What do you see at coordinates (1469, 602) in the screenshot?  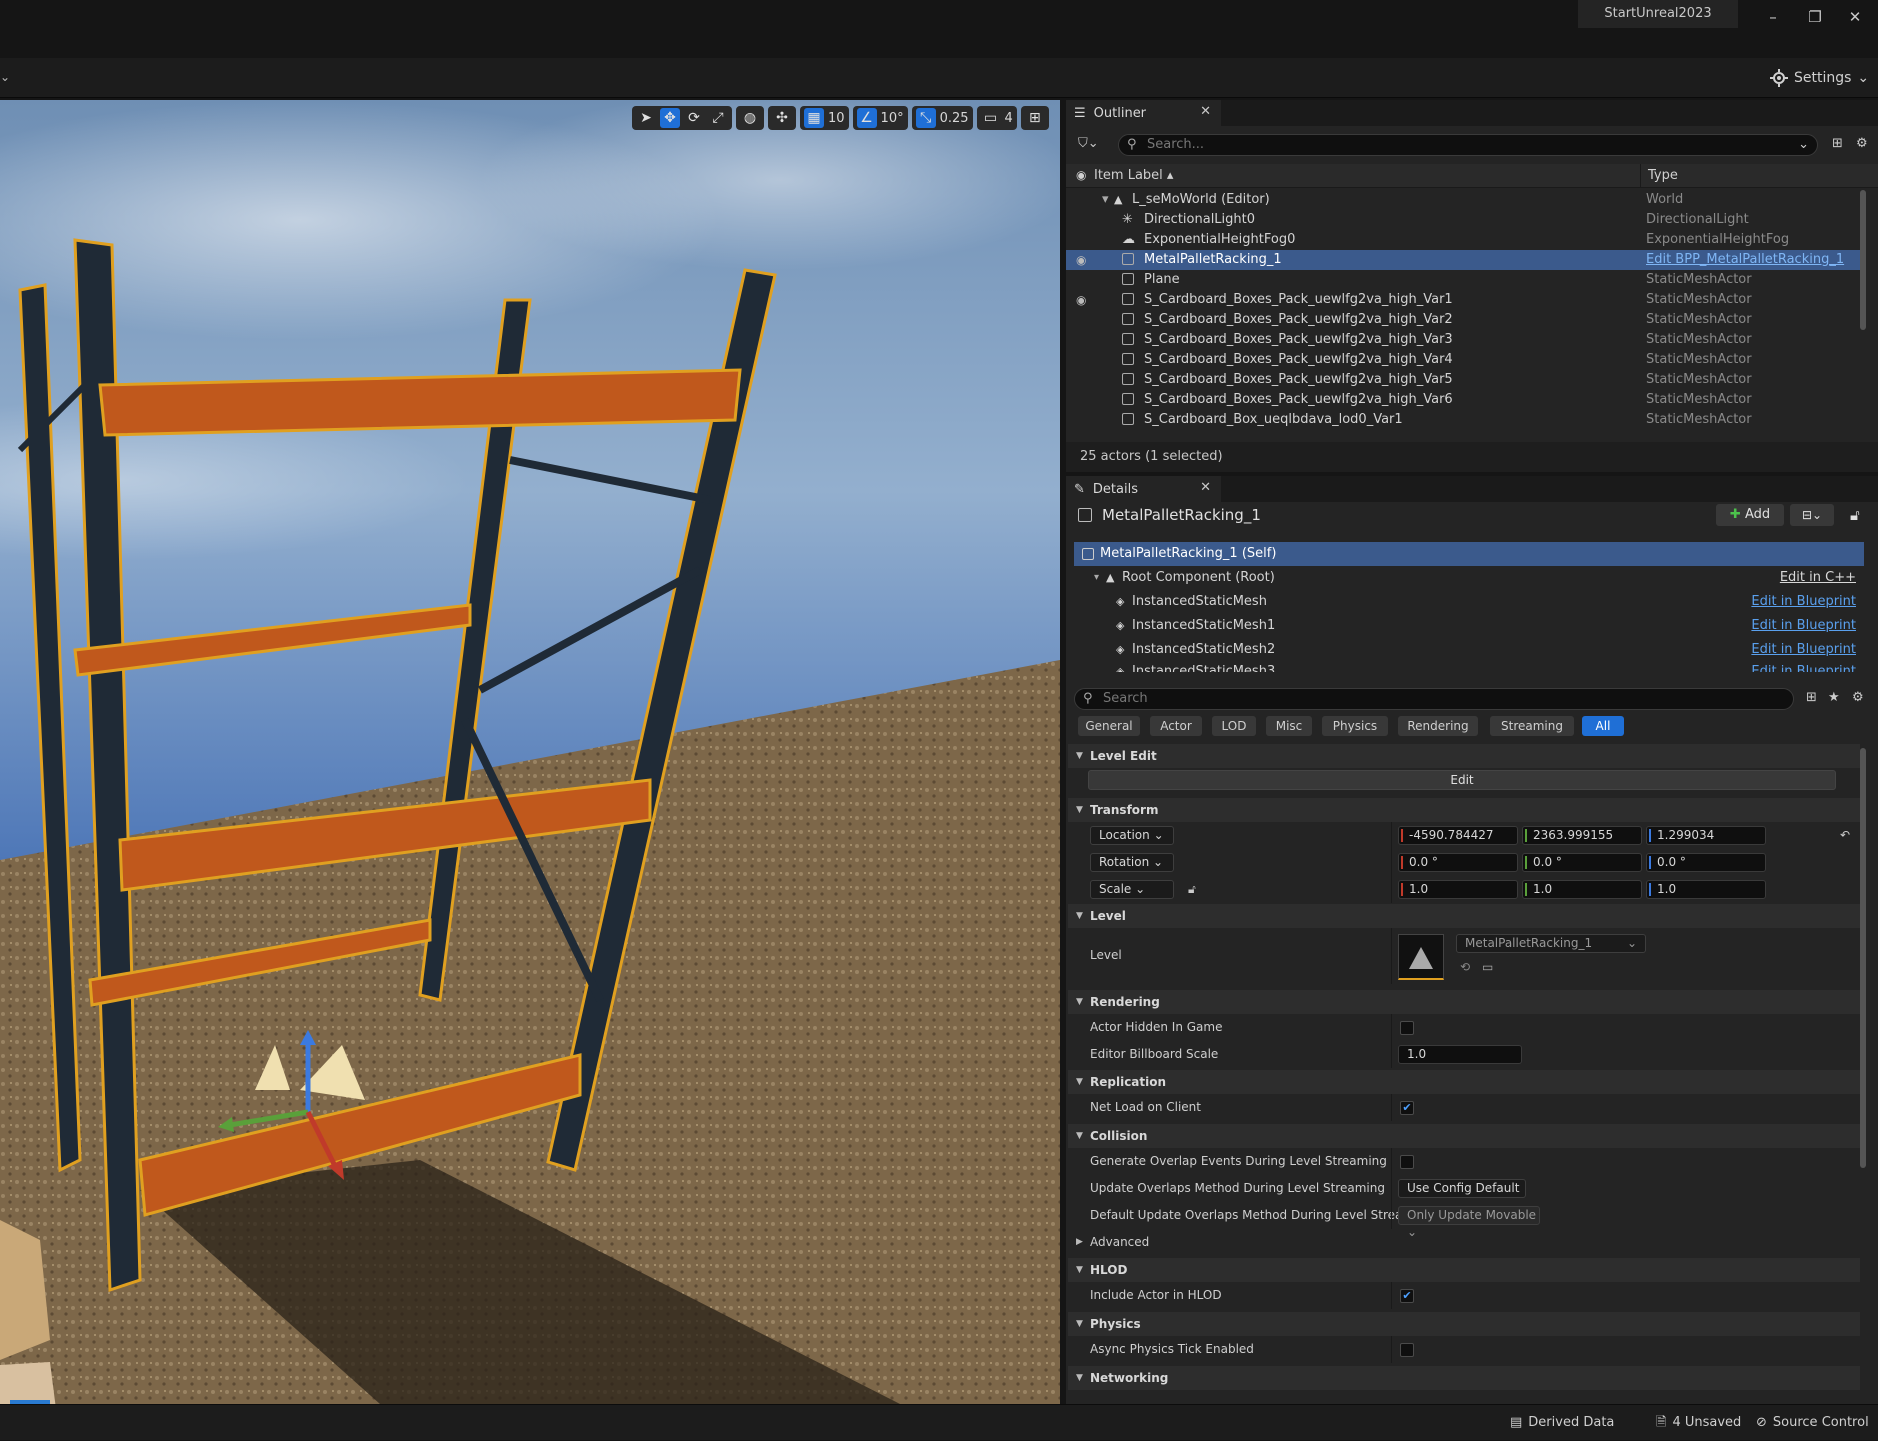 I see `component-row: ◈ InstancedStaticMesh Edit in Blueprint` at bounding box center [1469, 602].